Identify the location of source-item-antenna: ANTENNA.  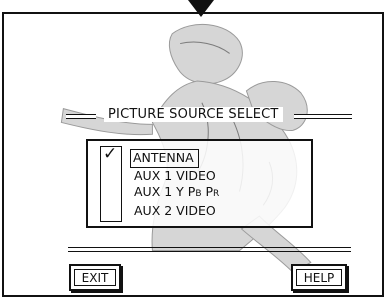
(164, 158).